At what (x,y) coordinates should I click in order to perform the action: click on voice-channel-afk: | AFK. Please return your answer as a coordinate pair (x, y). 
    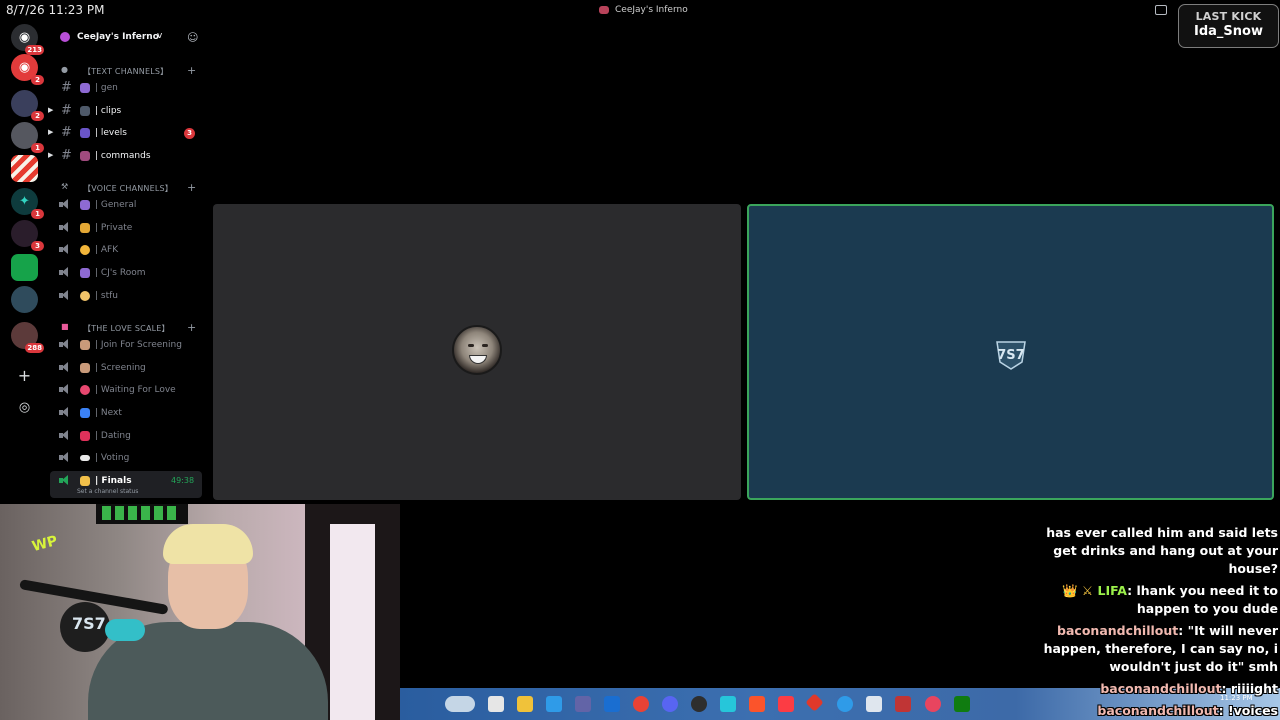
    Looking at the image, I should click on (126, 250).